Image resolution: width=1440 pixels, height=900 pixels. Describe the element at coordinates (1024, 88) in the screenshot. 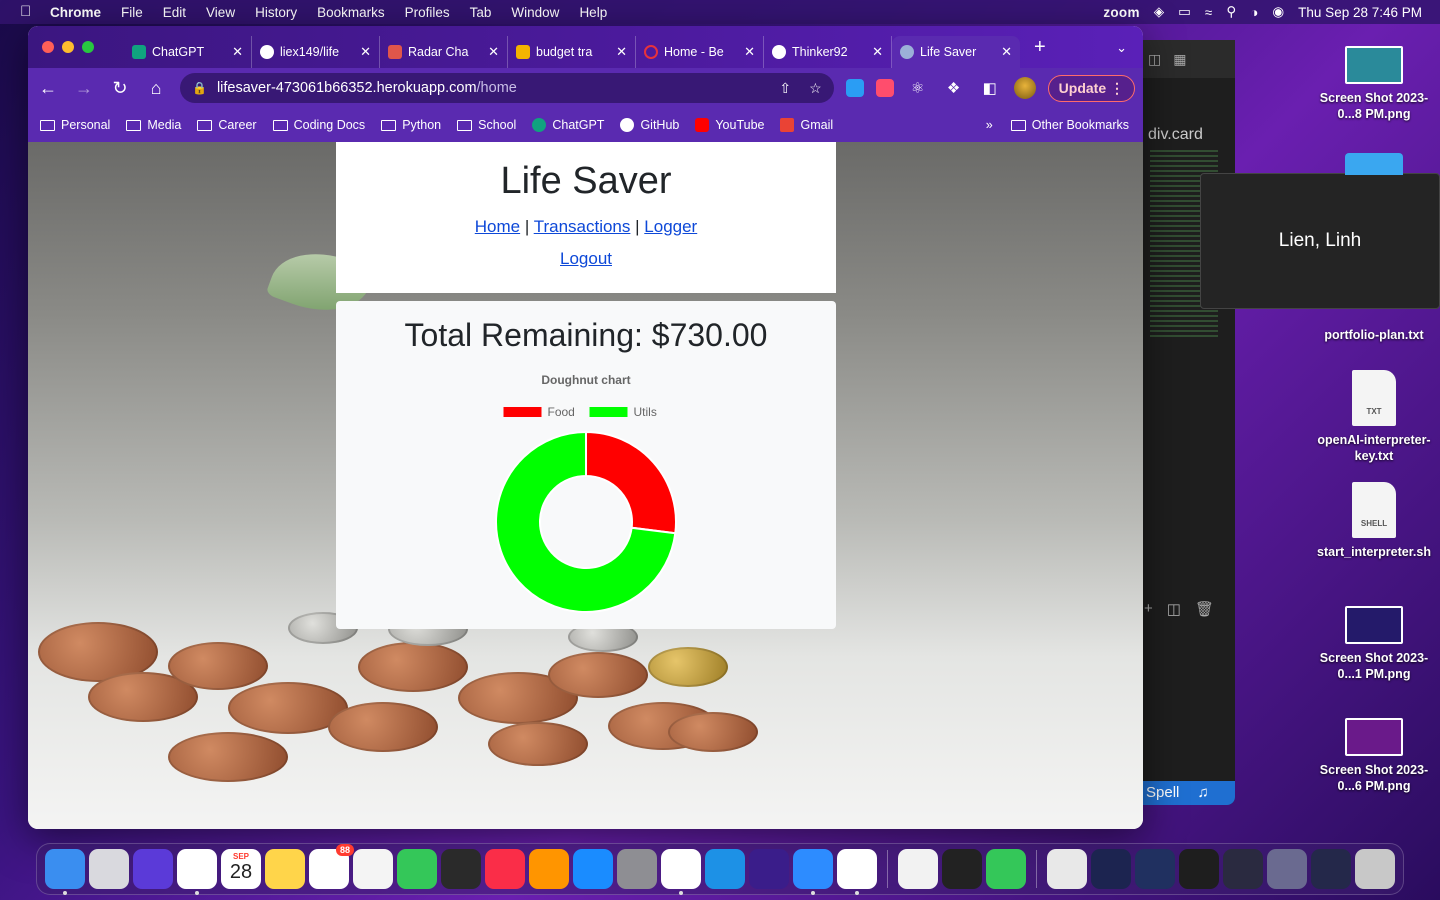

I see `profile-avatar` at that location.